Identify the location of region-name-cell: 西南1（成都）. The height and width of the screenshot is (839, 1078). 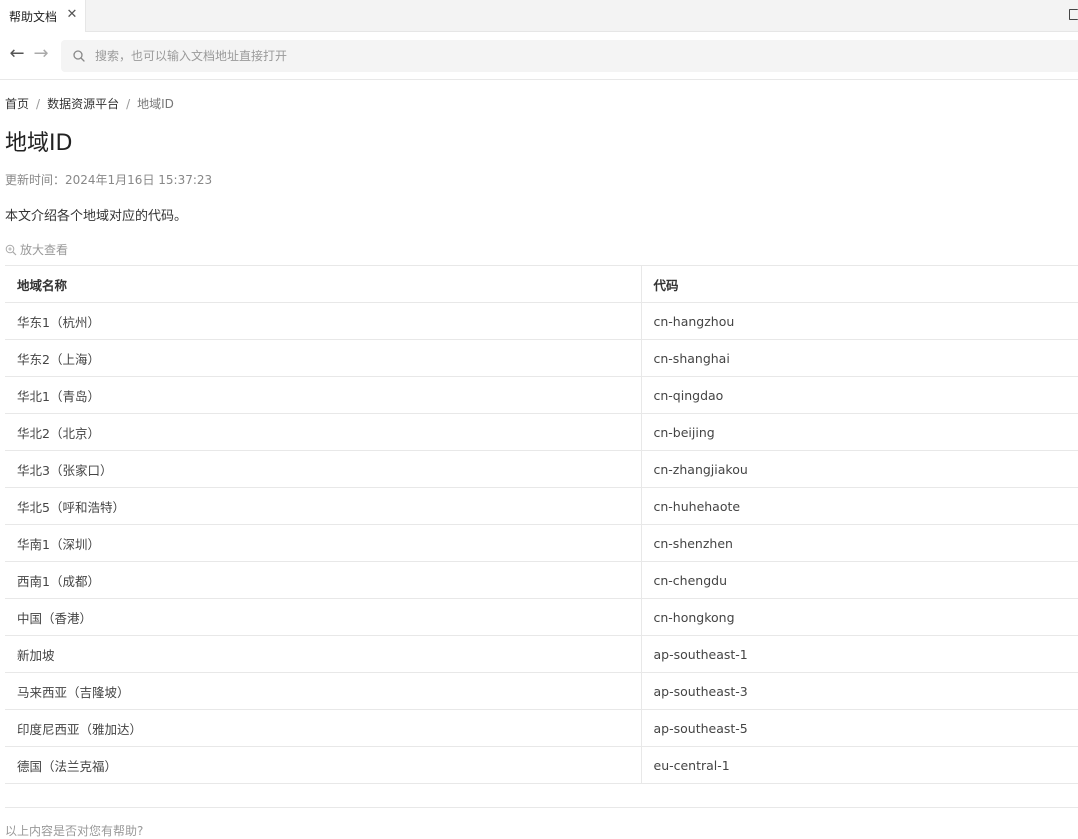
(323, 580).